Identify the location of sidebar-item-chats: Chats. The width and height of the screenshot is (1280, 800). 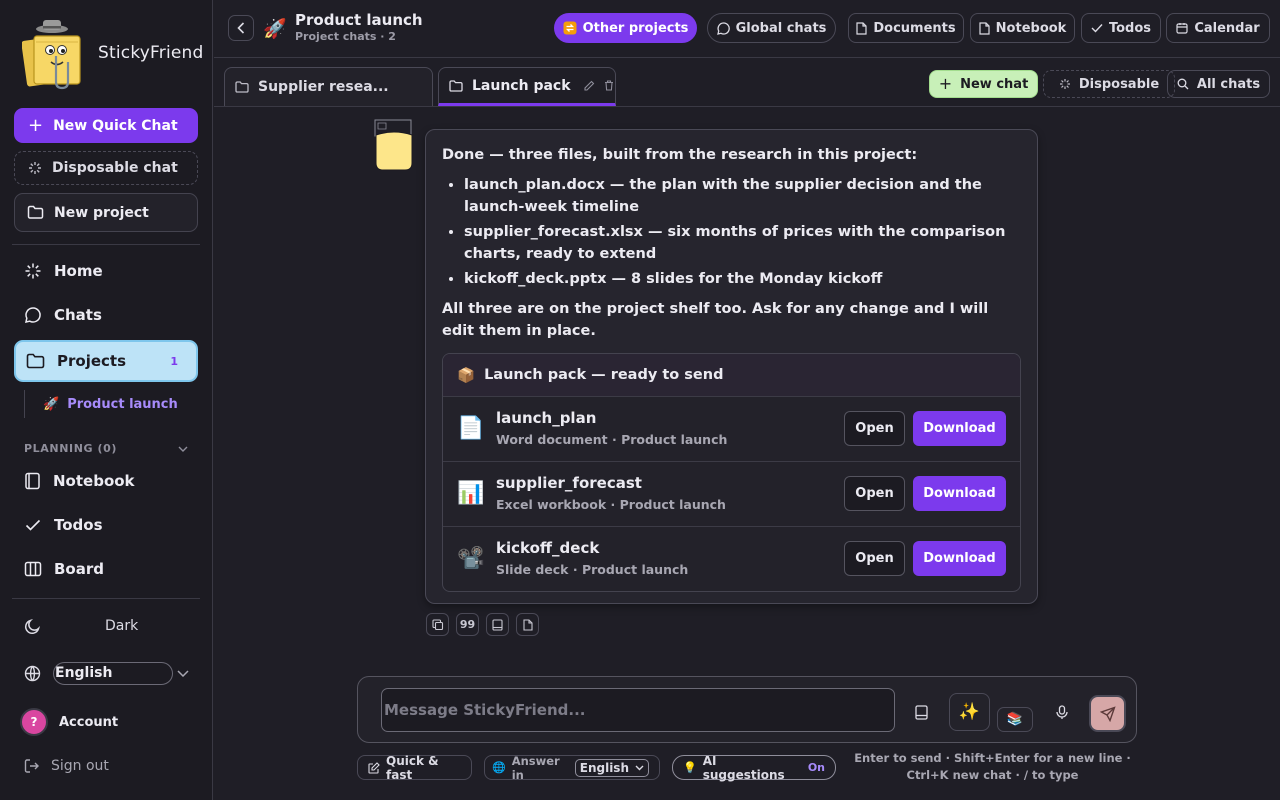
(106, 315).